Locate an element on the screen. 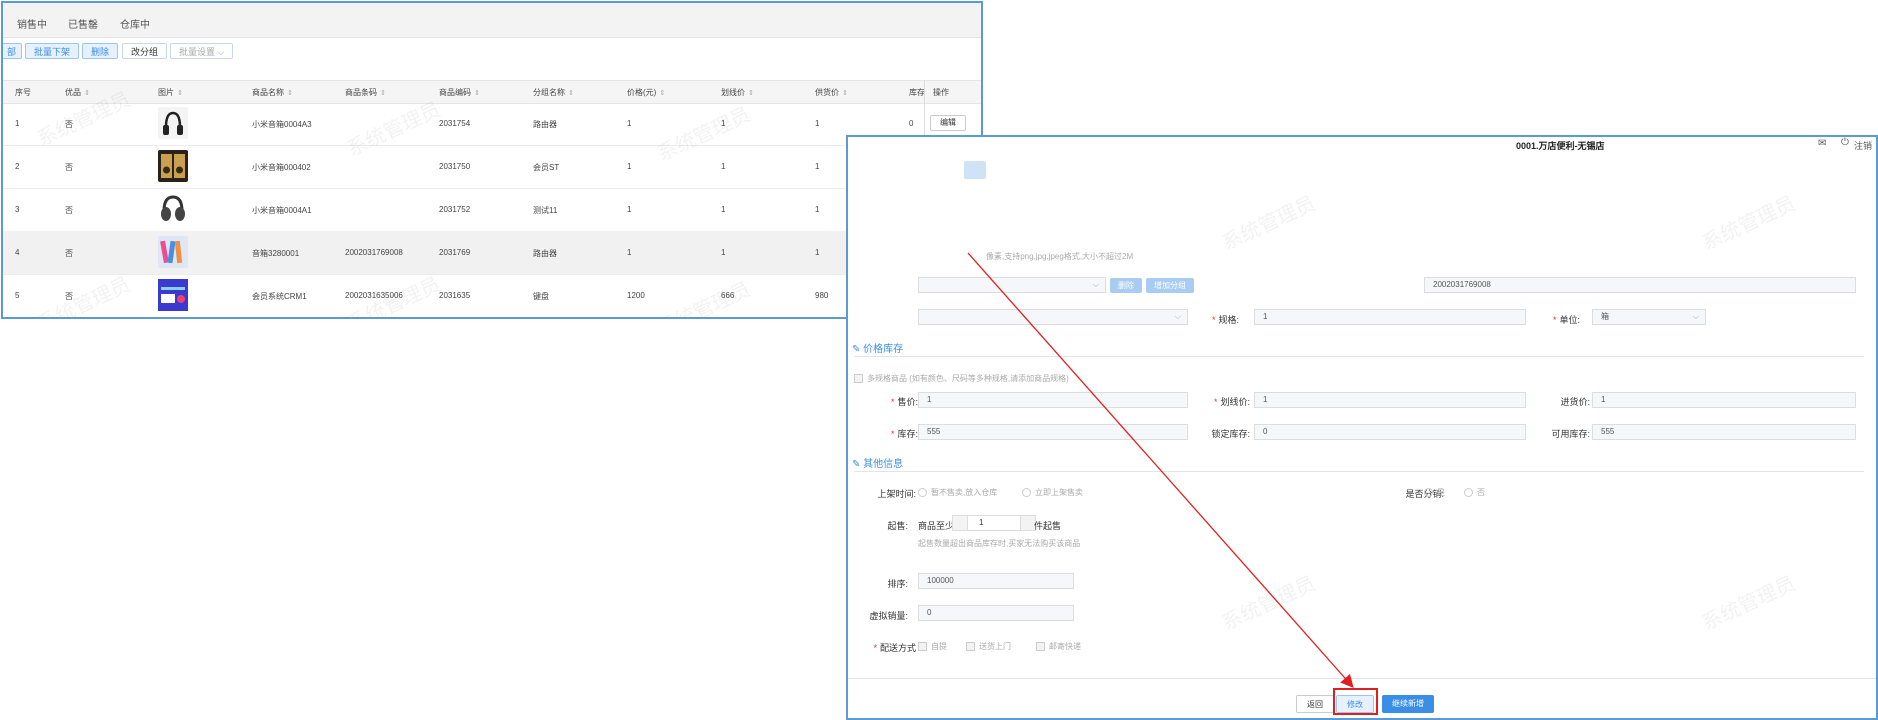  annotation-arrow is located at coordinates (1160, 470).